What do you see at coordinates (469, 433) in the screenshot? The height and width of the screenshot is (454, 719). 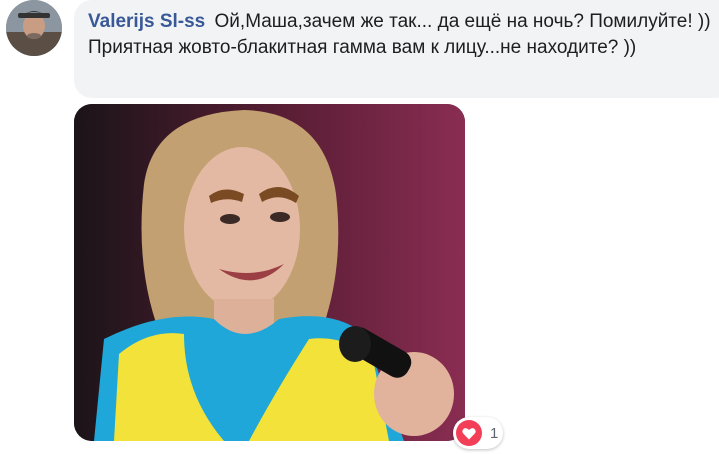 I see `heart-icon` at bounding box center [469, 433].